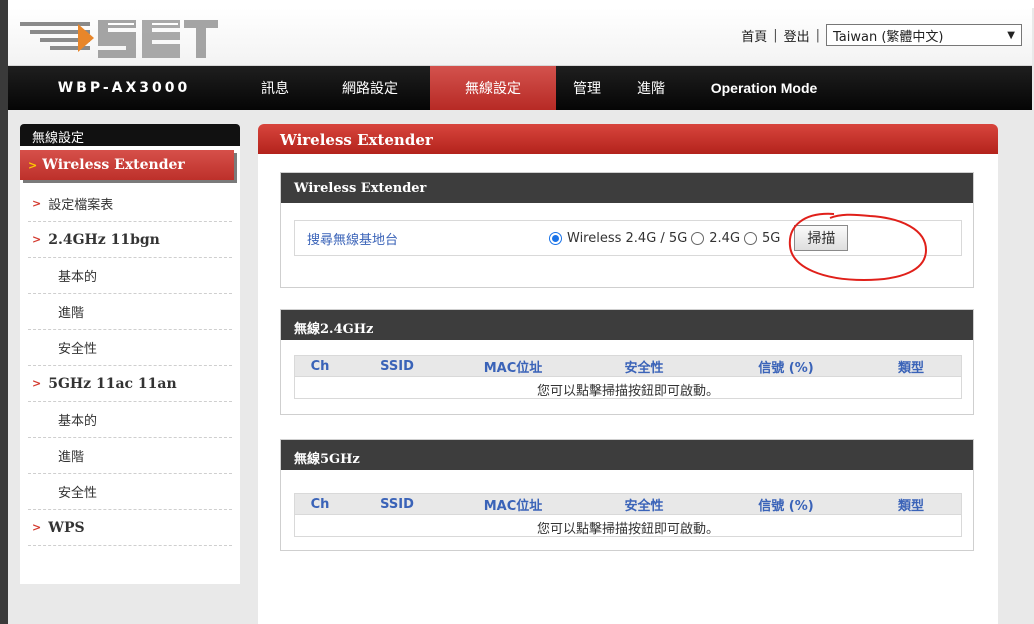 This screenshot has width=1034, height=624. I want to click on panel-title: Wireless Extender, so click(627, 188).